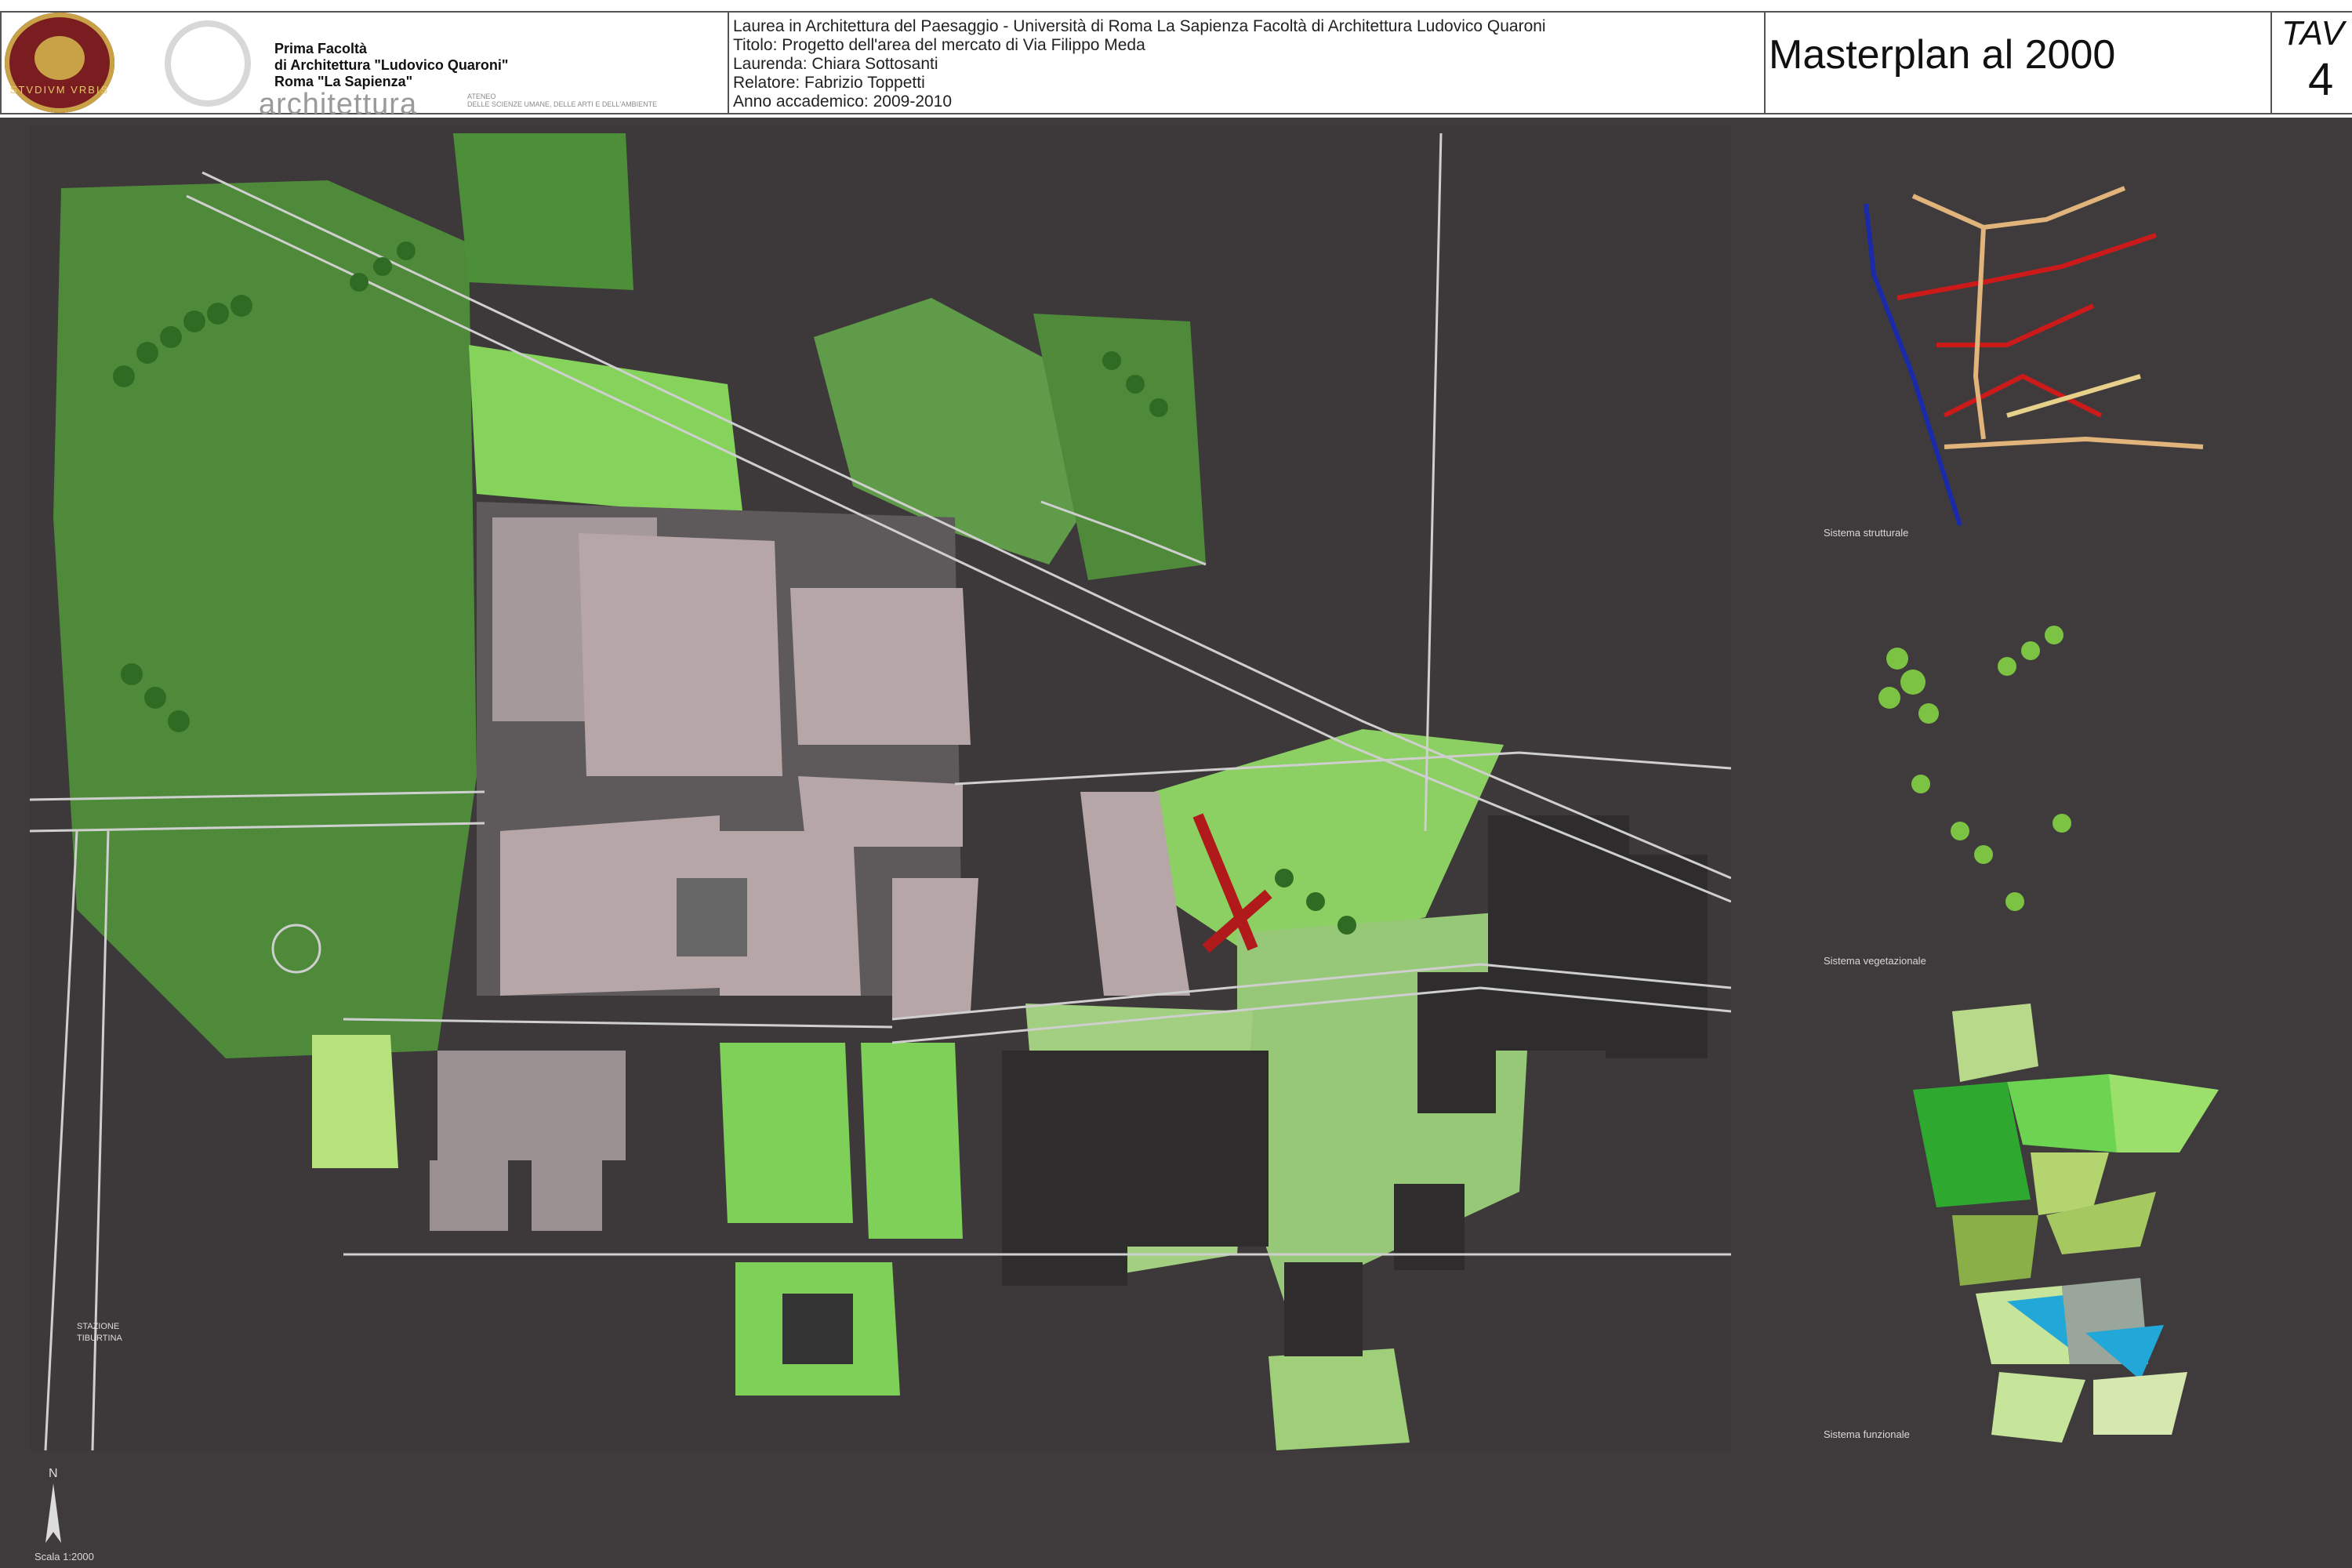 The width and height of the screenshot is (2352, 1568). Describe the element at coordinates (338, 104) in the screenshot. I see `architettura-logo-text: architettura` at that location.